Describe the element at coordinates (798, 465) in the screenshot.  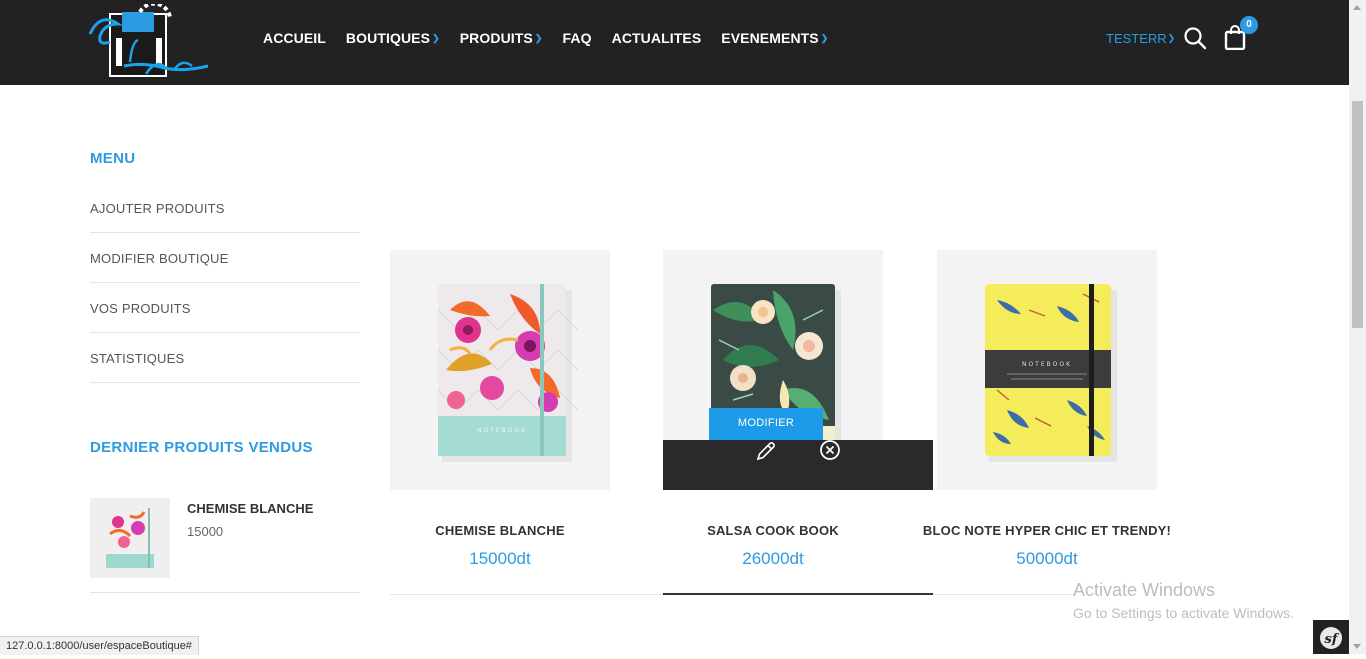
I see `product-actions-bar` at that location.